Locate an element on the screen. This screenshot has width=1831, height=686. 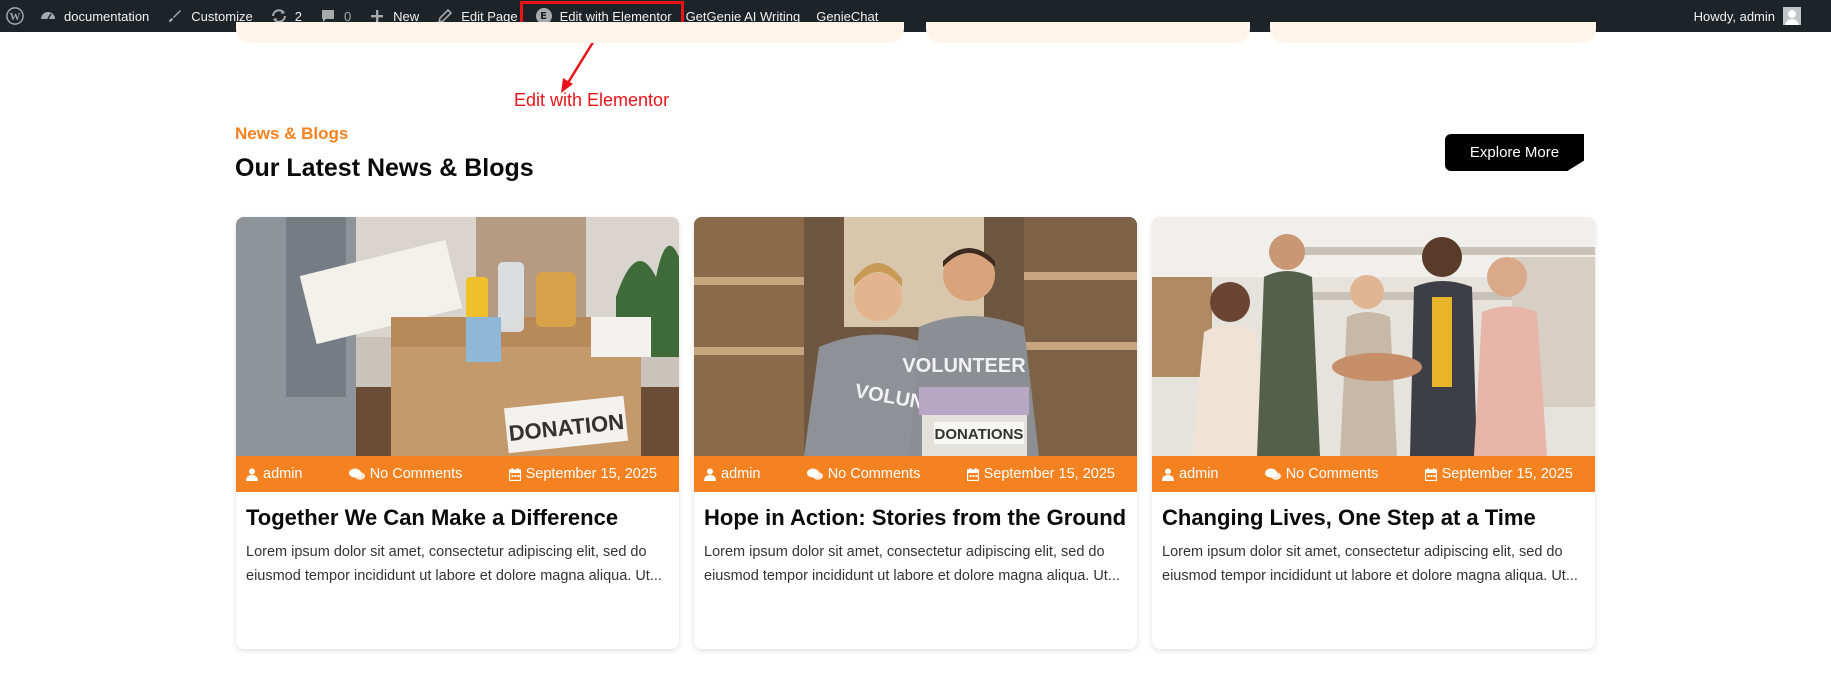
brush-icon is located at coordinates (175, 16).